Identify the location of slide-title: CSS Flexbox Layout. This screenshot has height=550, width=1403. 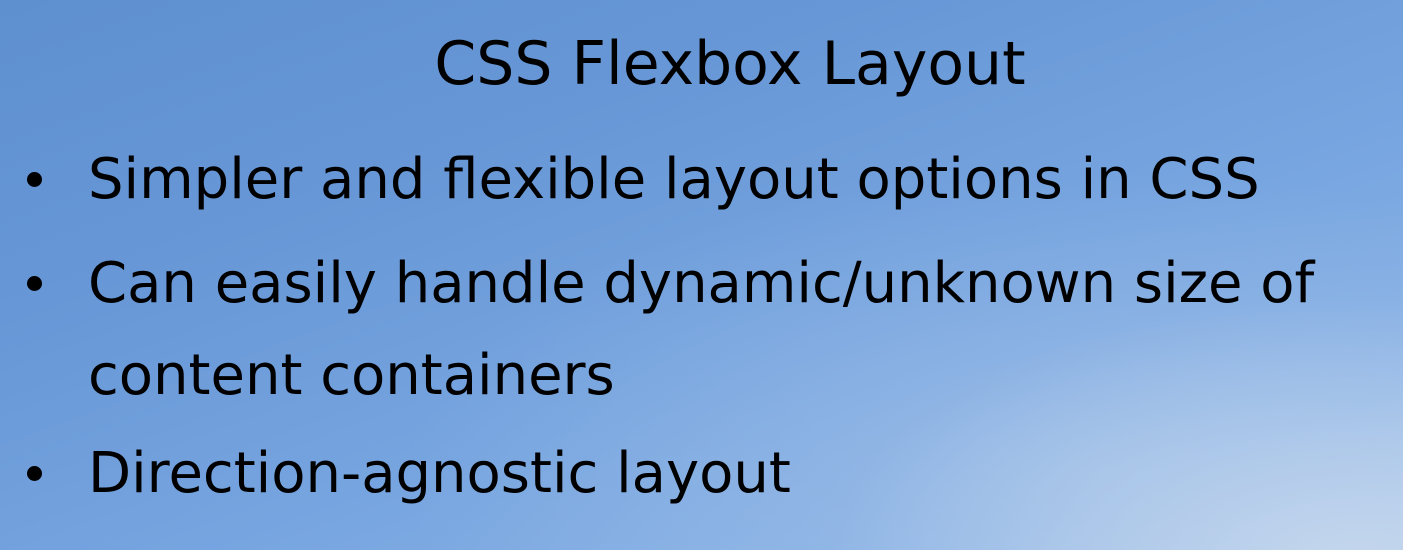
(730, 64).